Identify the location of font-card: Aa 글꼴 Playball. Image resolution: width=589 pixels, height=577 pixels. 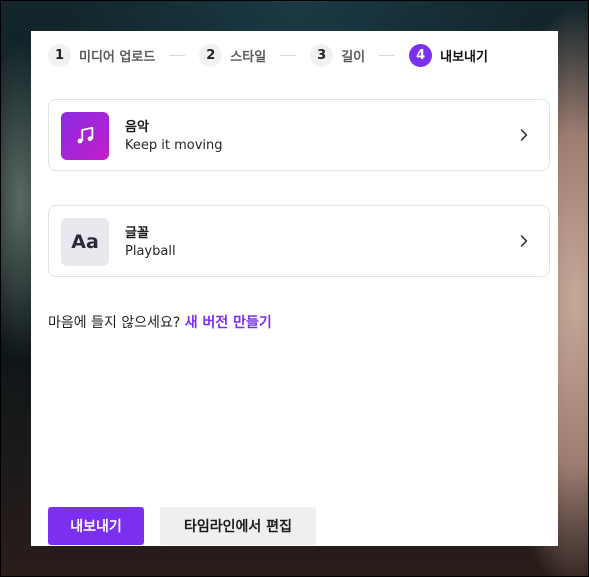
(299, 241).